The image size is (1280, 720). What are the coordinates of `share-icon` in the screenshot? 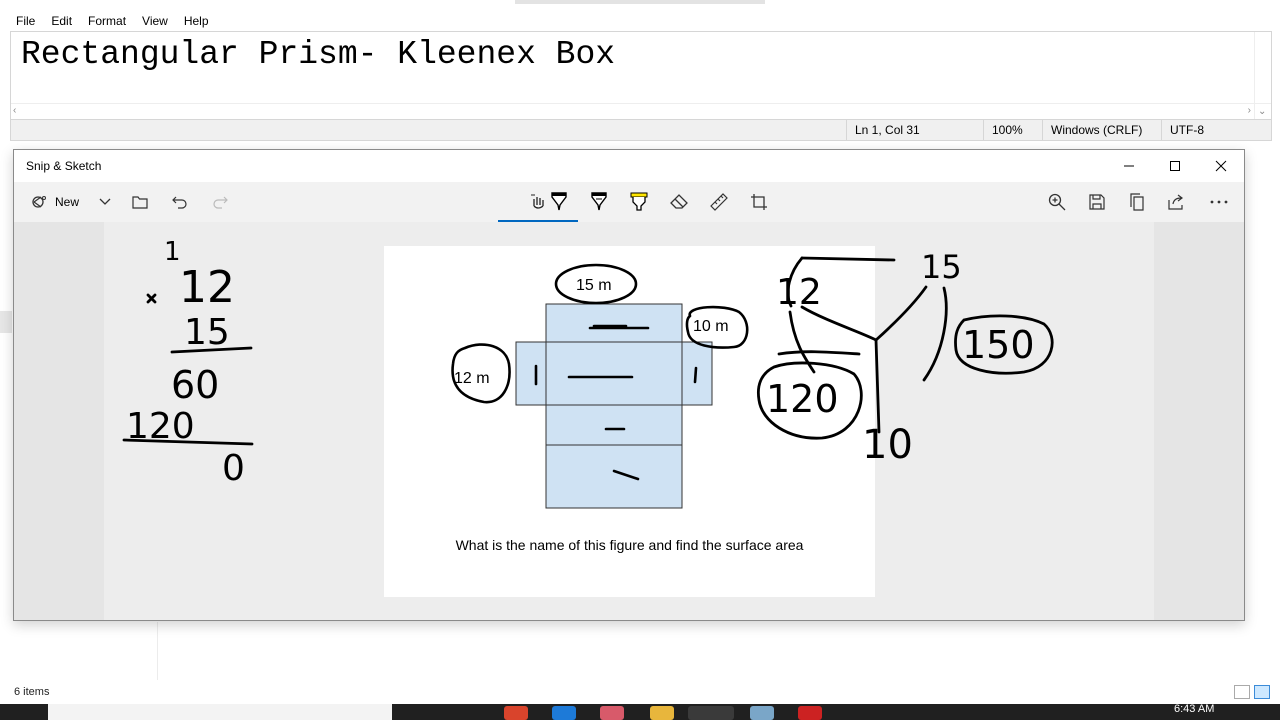 It's located at (1175, 202).